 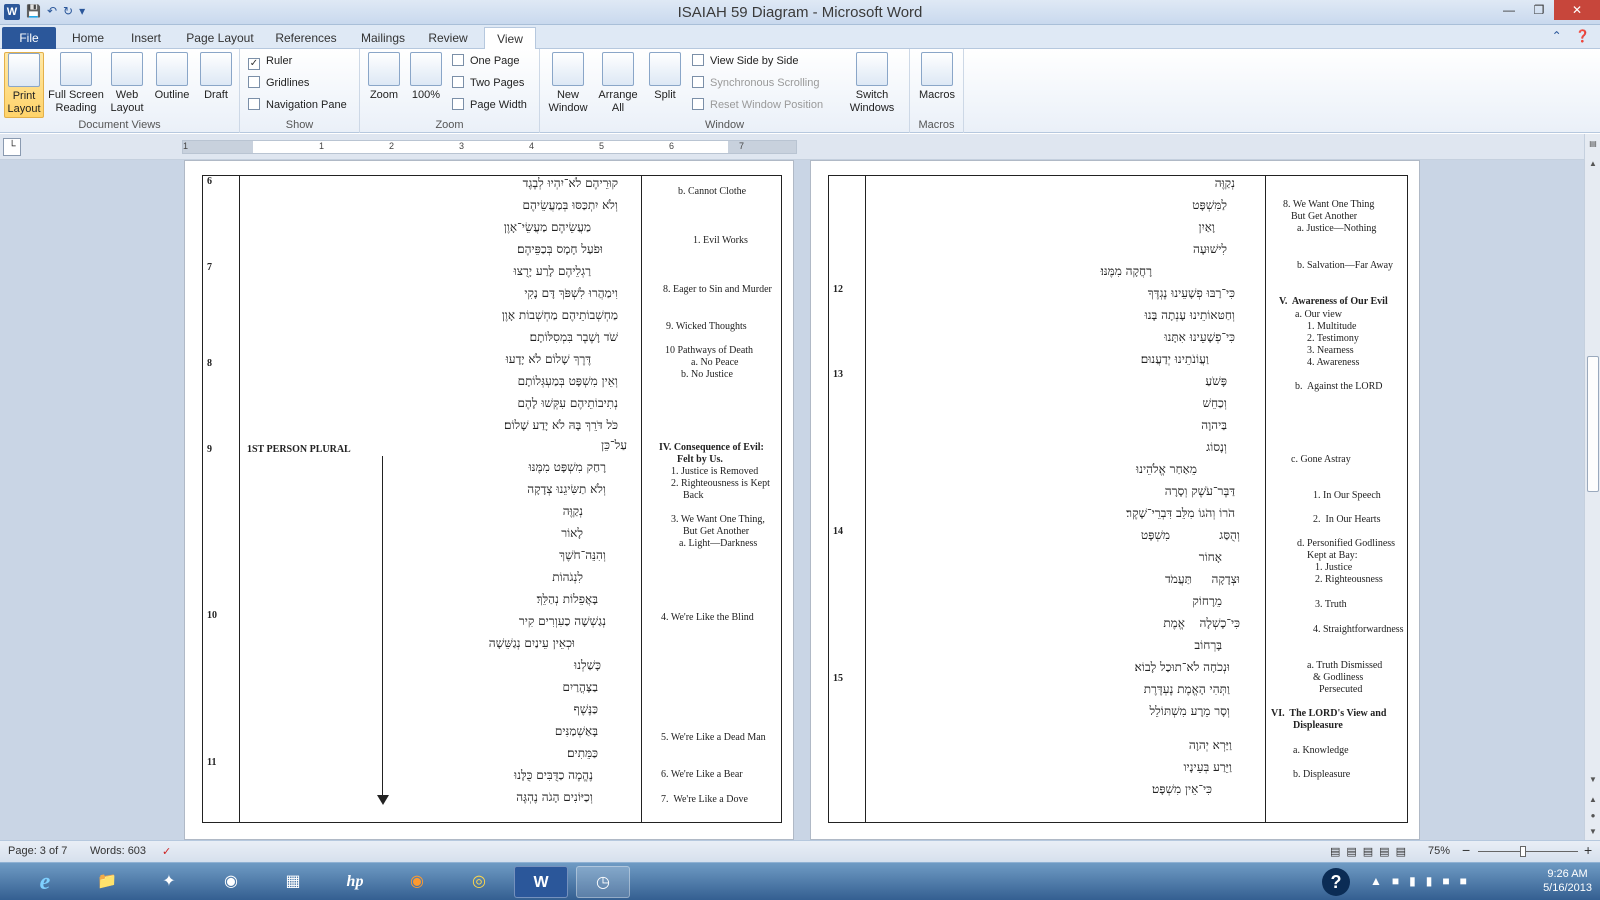 What do you see at coordinates (838, 678) in the screenshot?
I see `verse-number: 15` at bounding box center [838, 678].